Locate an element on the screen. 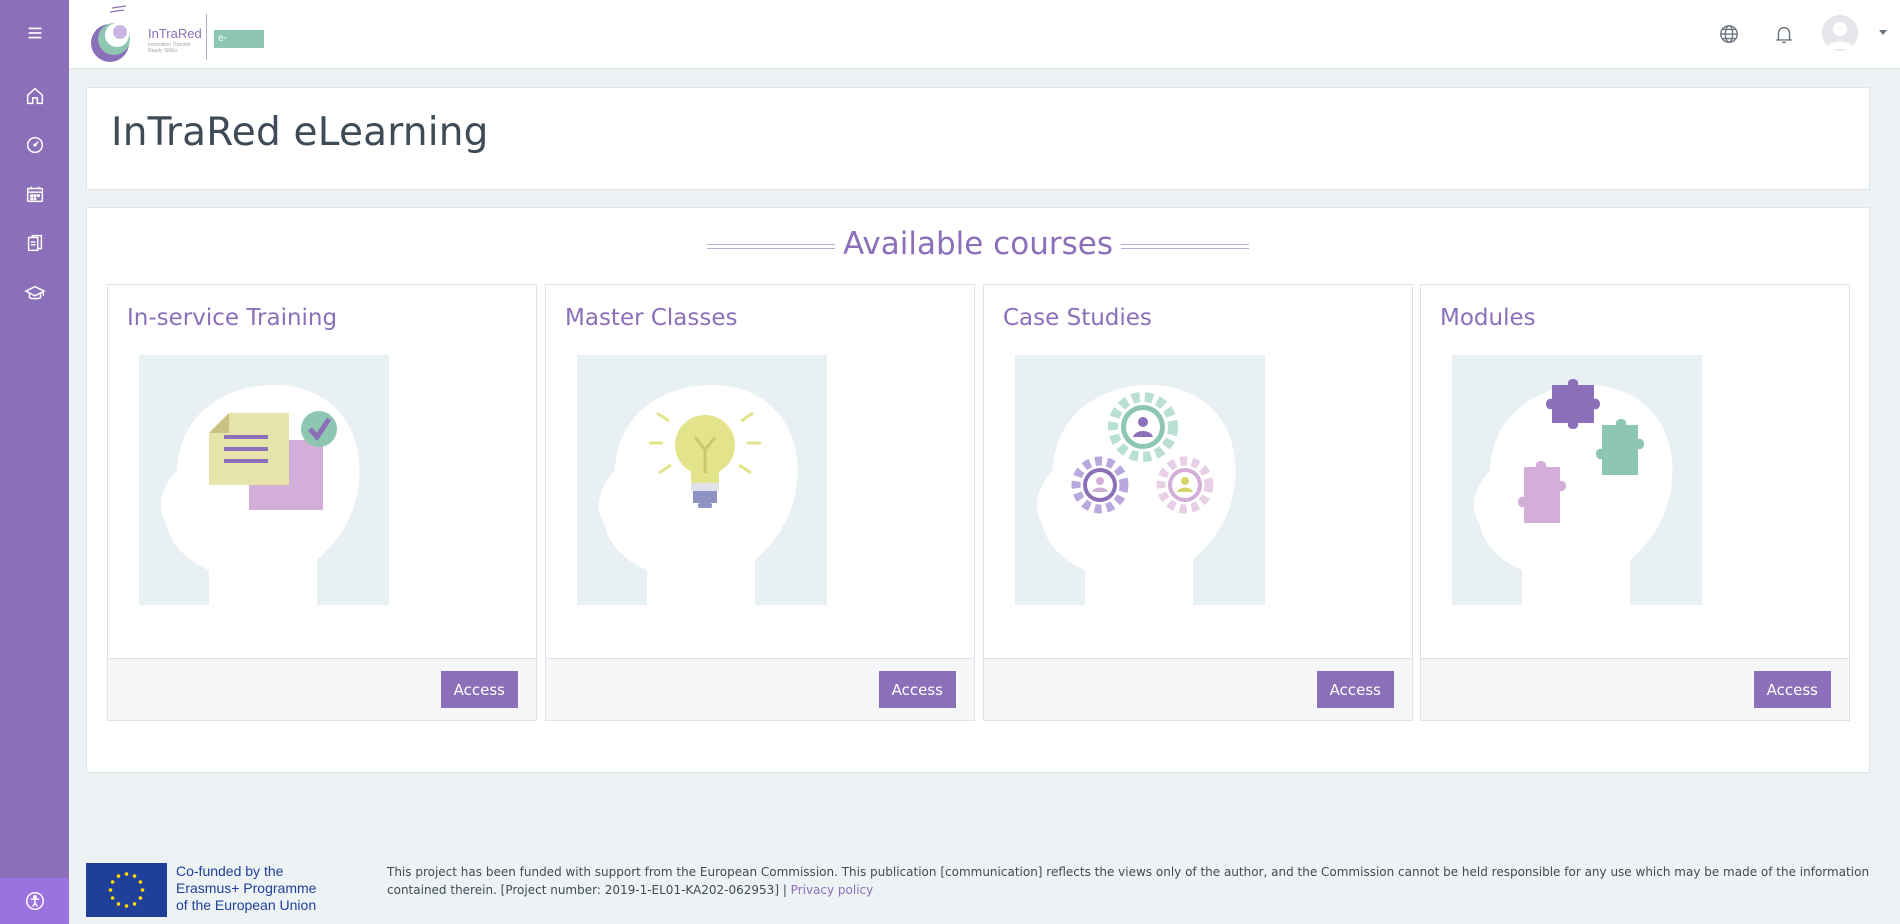 The image size is (1900, 924). access-button-in-service-training: Access is located at coordinates (479, 689).